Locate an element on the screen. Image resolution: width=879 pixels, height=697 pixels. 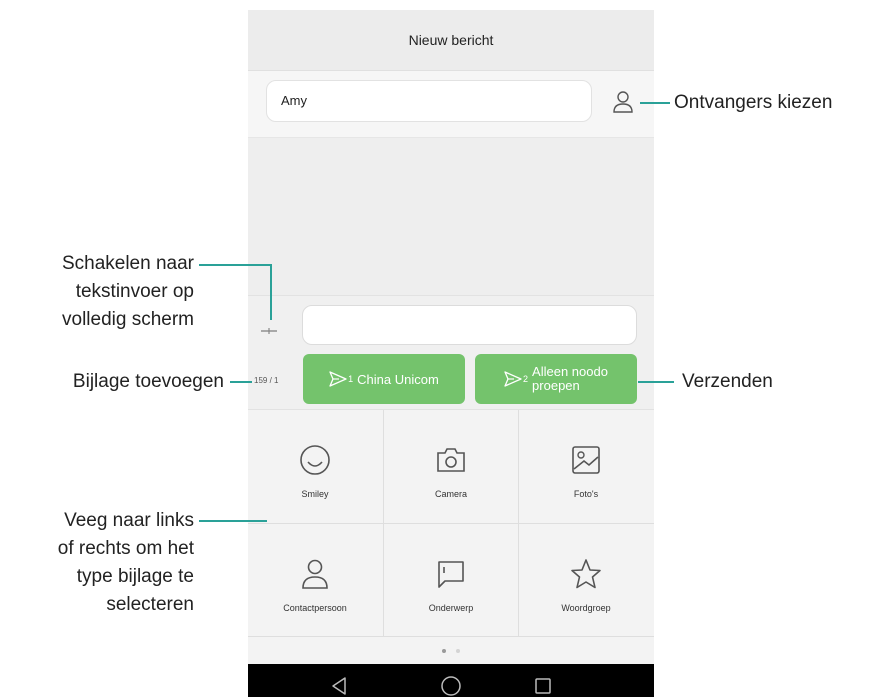
attach-camera: Camera is located at coordinates (451, 466).